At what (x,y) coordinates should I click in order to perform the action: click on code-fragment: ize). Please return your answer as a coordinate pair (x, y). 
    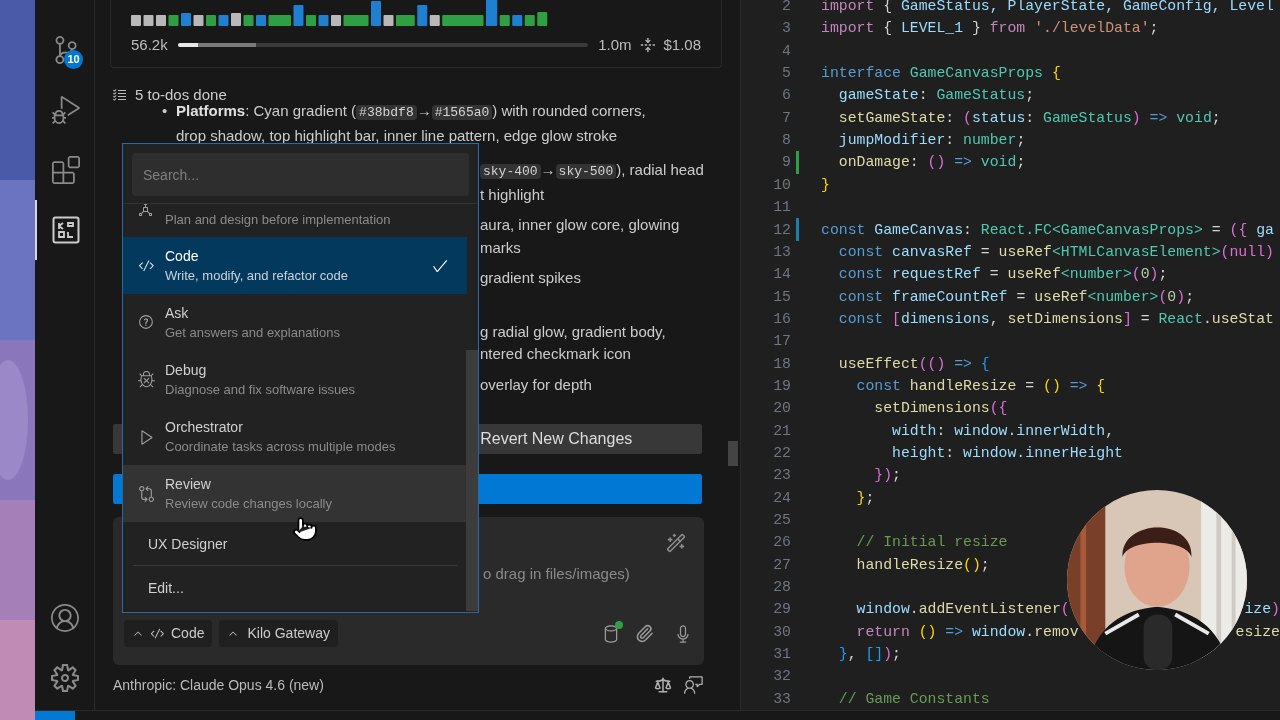
    Looking at the image, I should click on (1262, 610).